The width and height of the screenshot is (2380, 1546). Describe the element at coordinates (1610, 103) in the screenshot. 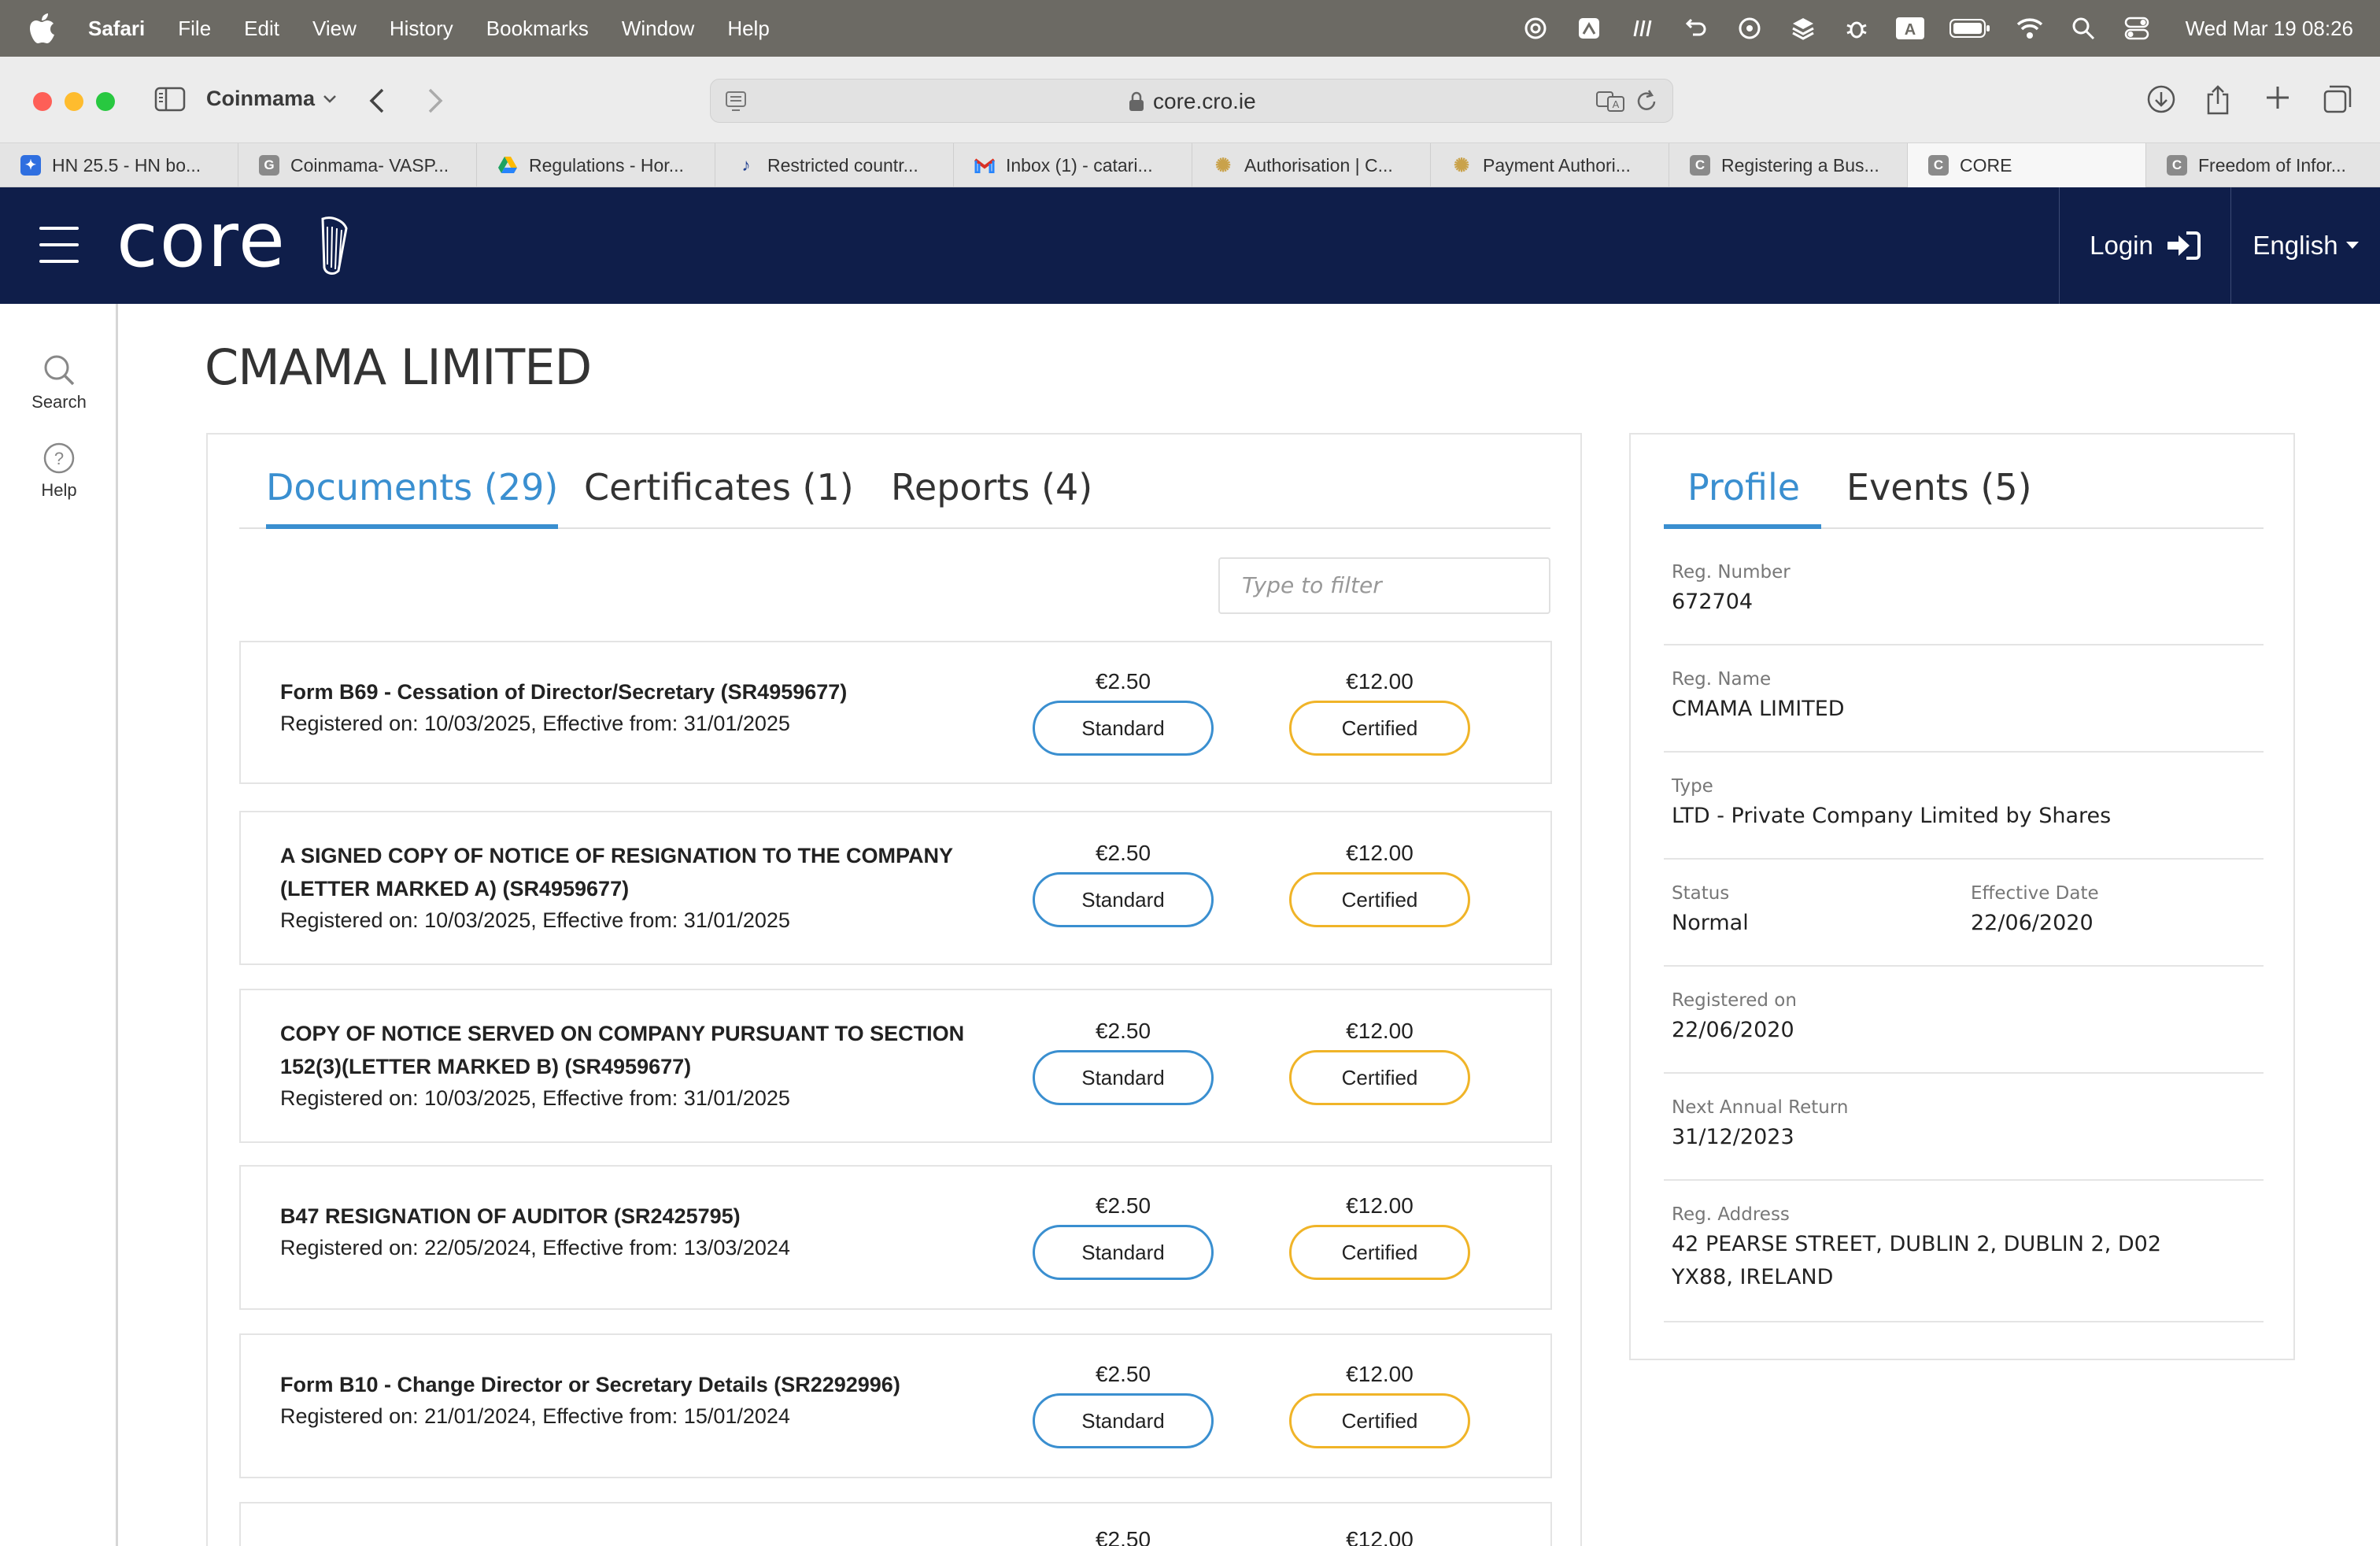

I see `translate-icon: A` at that location.